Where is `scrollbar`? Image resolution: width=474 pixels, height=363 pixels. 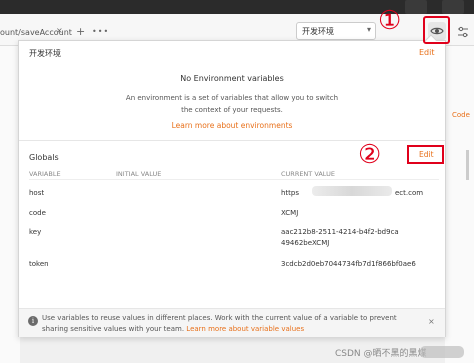
scrollbar is located at coordinates (467, 165).